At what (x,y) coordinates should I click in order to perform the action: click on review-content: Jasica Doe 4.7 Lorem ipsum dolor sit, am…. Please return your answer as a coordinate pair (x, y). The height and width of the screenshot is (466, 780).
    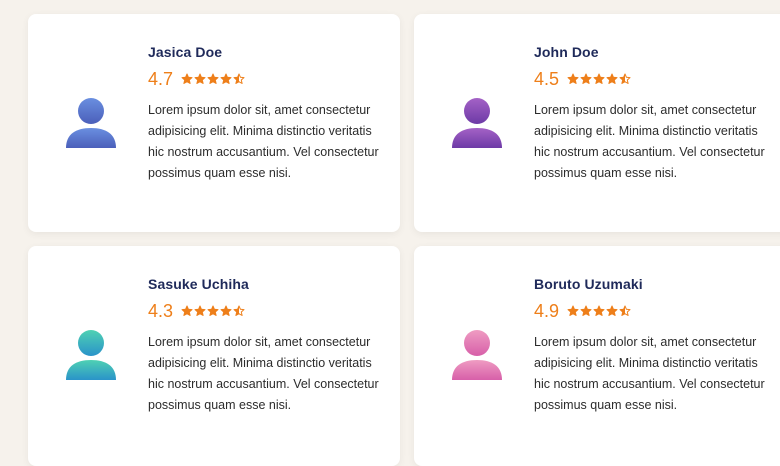
    Looking at the image, I should click on (268, 114).